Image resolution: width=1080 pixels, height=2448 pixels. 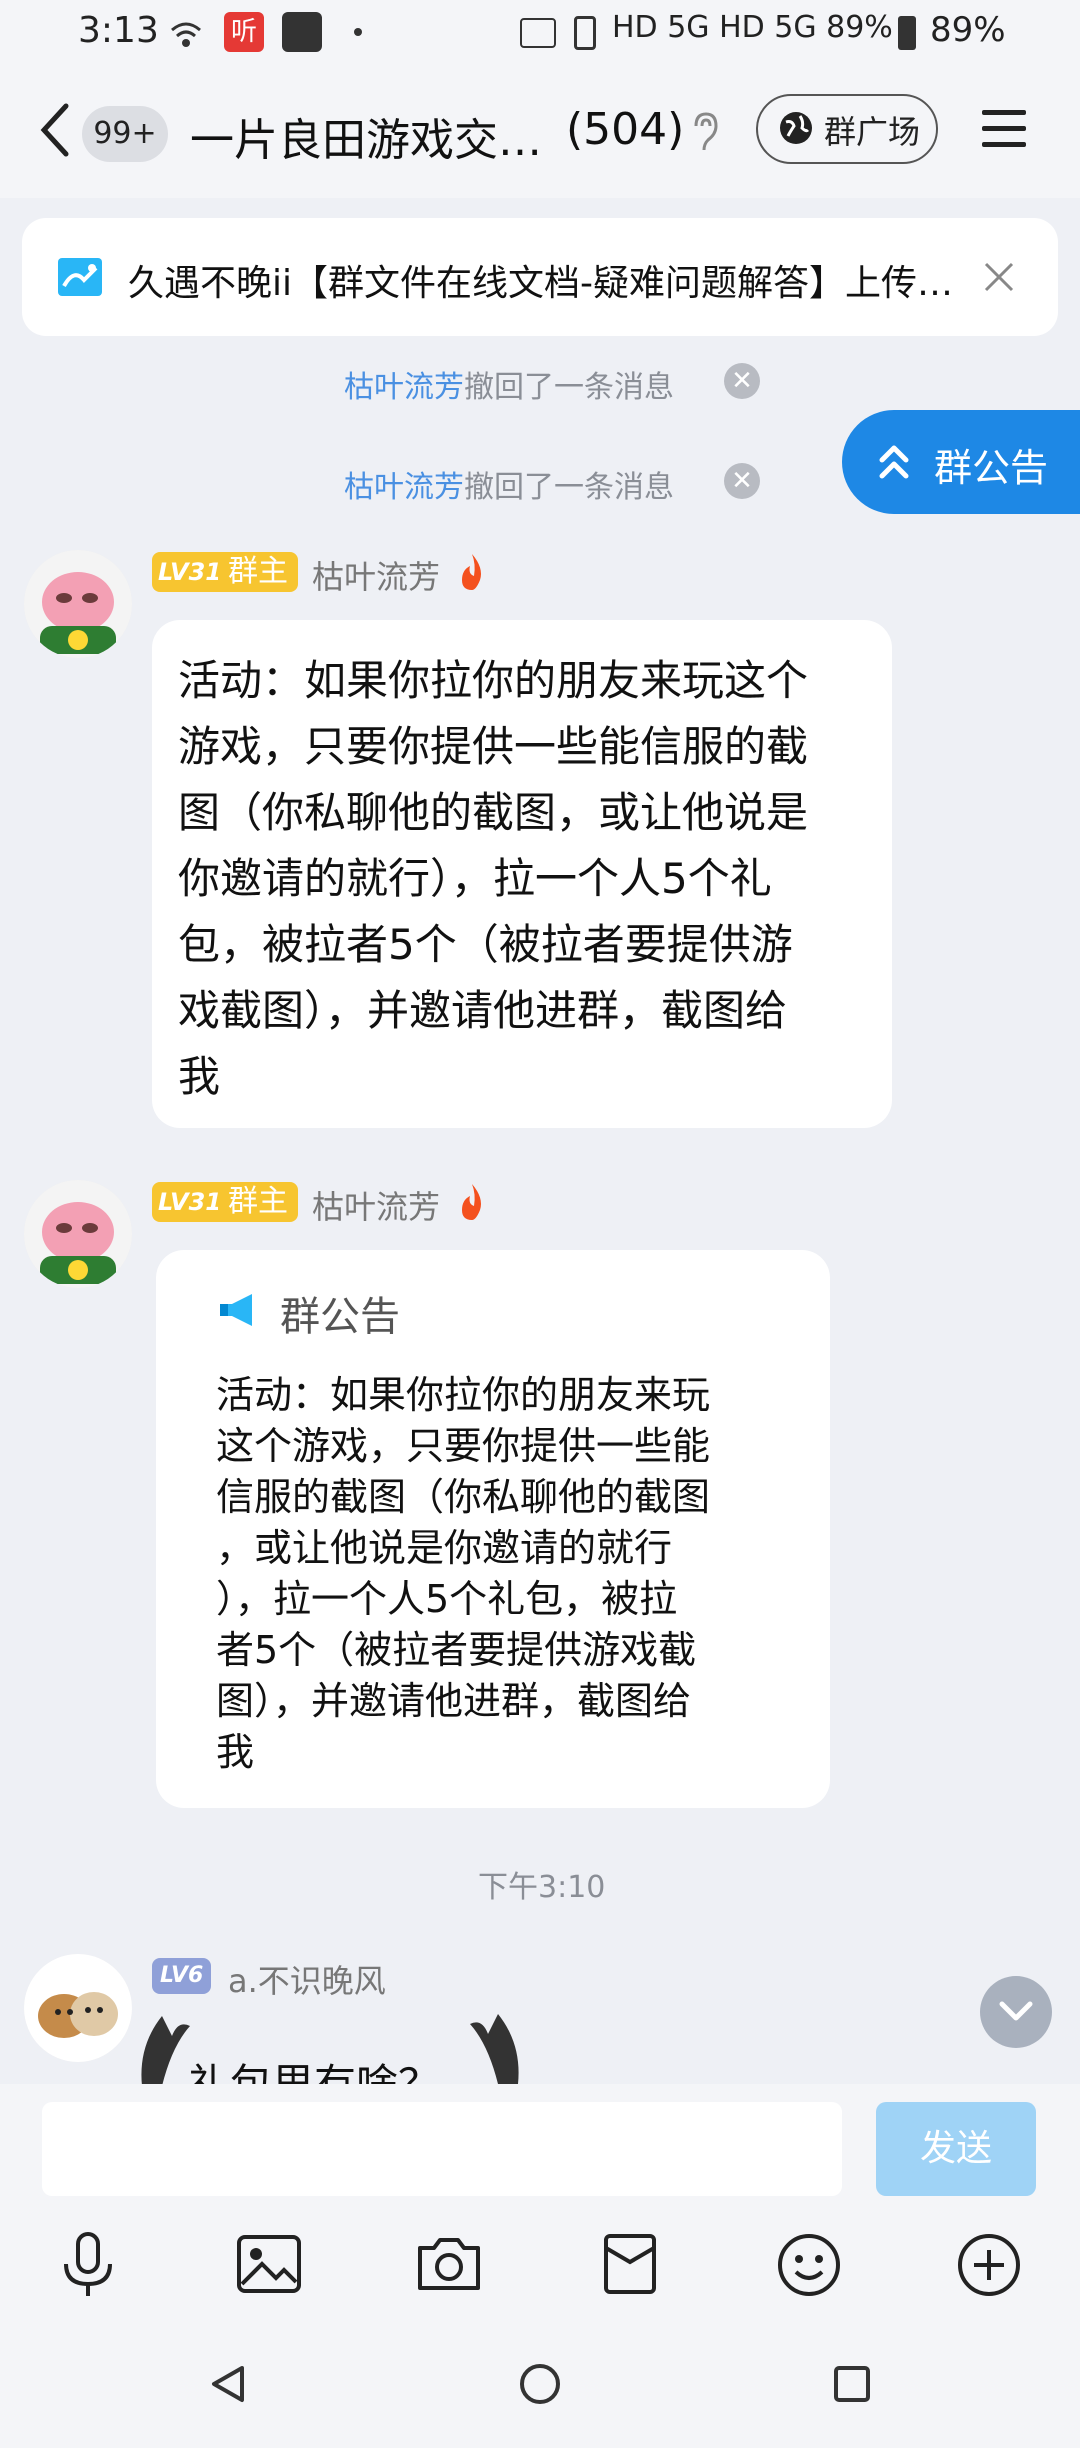 What do you see at coordinates (88, 2265) in the screenshot?
I see `microphone-icon` at bounding box center [88, 2265].